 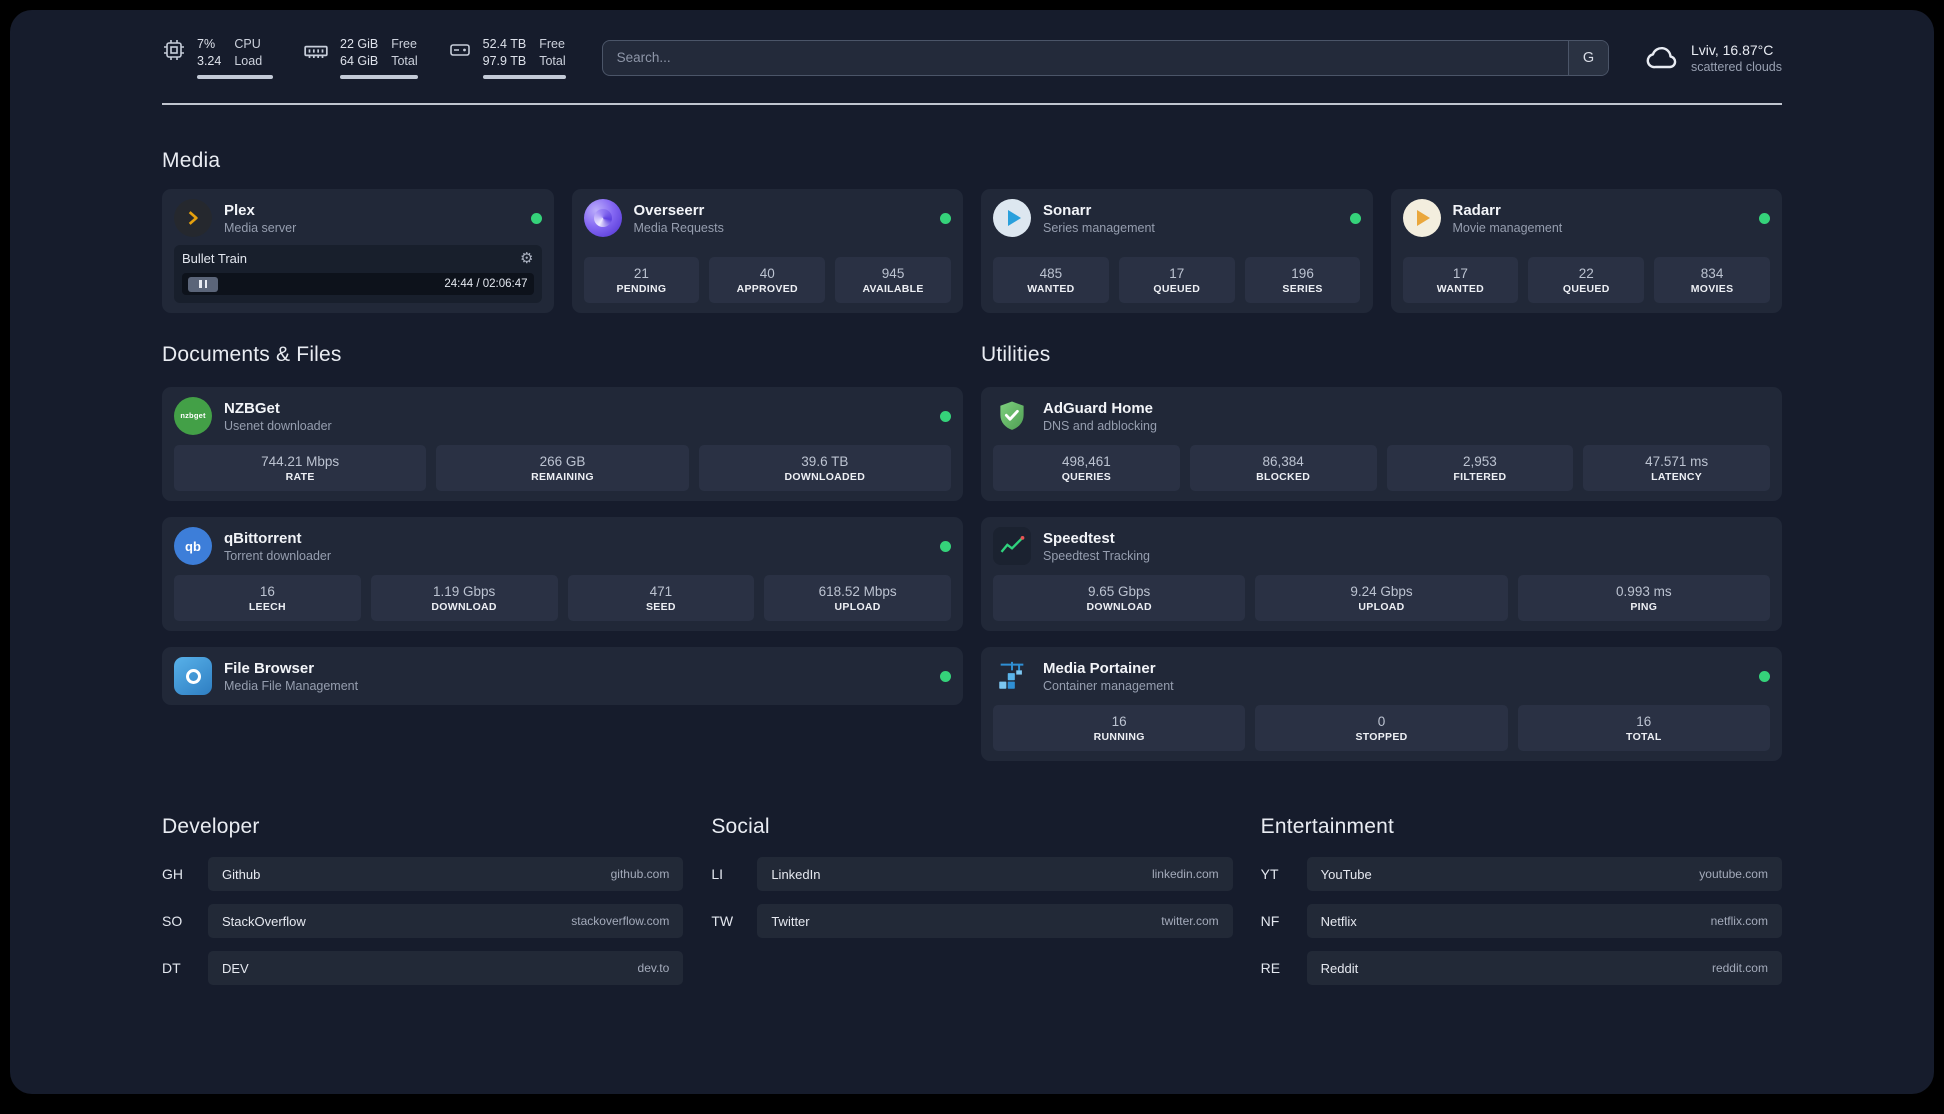 I want to click on bookmark-domain: youtube.com, so click(x=1733, y=874).